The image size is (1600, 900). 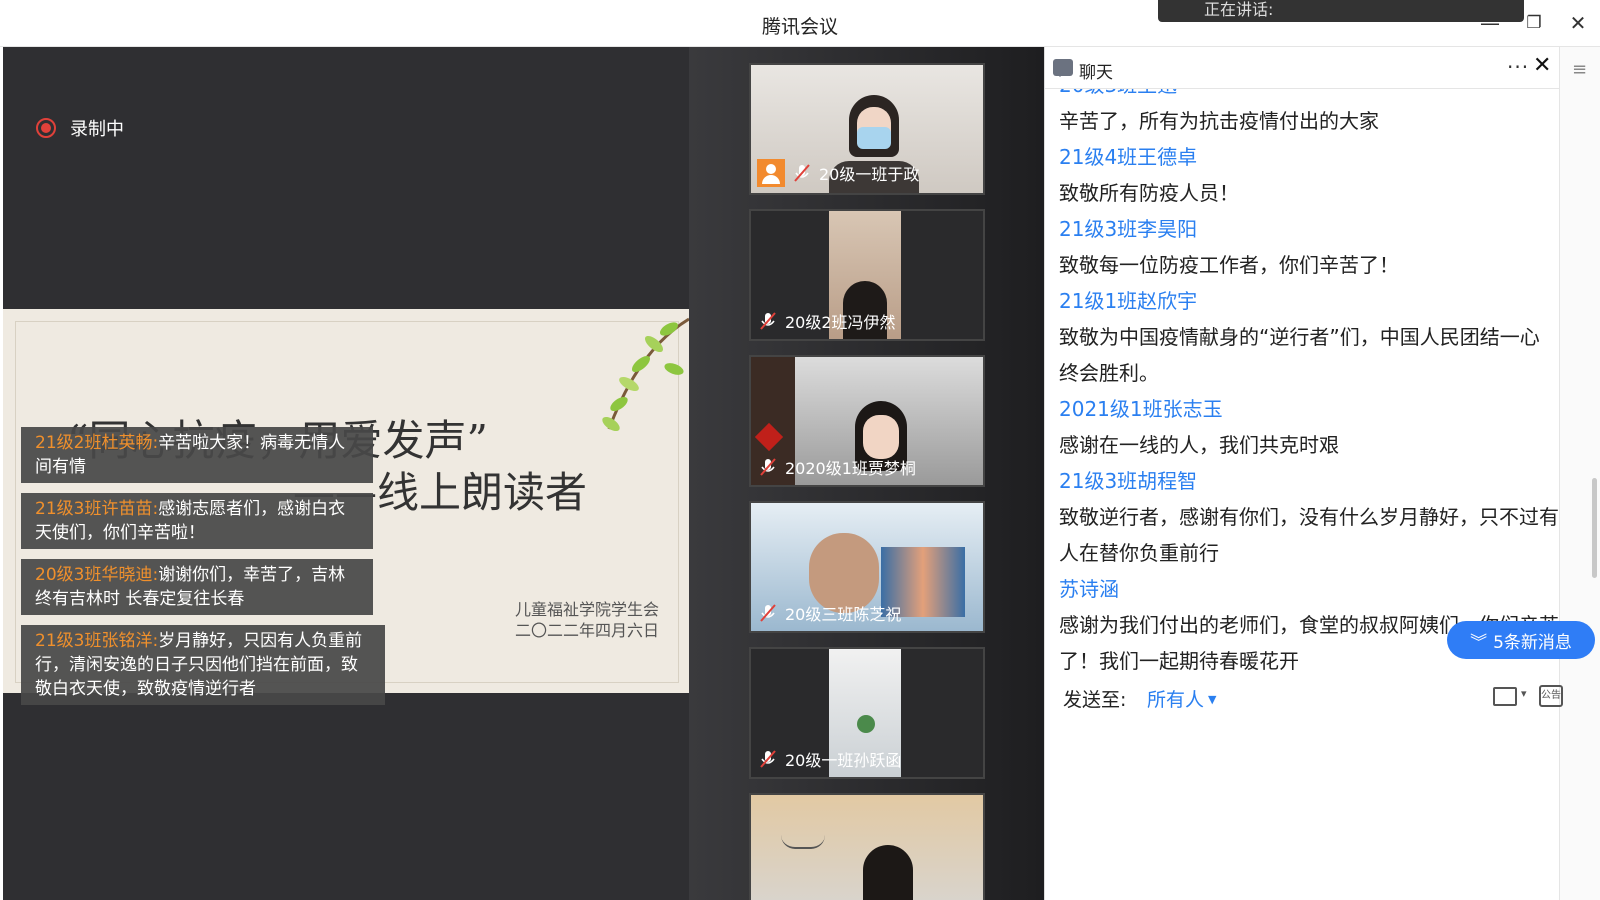 I want to click on announcement-icon: 公告, so click(x=1551, y=696).